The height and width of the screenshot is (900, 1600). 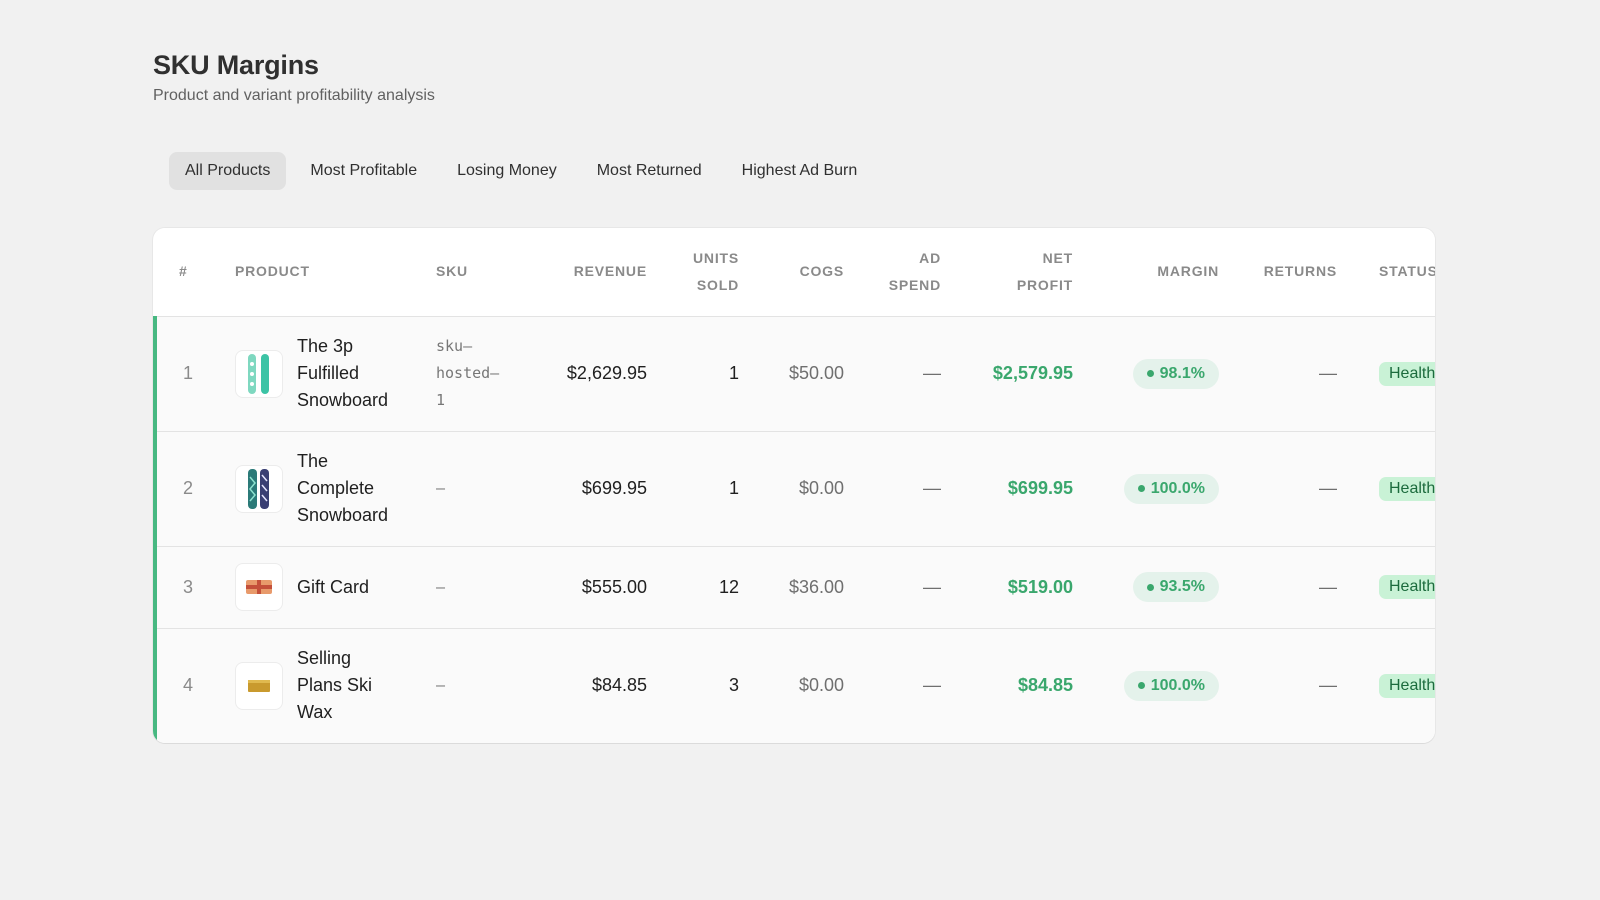 I want to click on units-sold-cell: 3, so click(x=693, y=685).